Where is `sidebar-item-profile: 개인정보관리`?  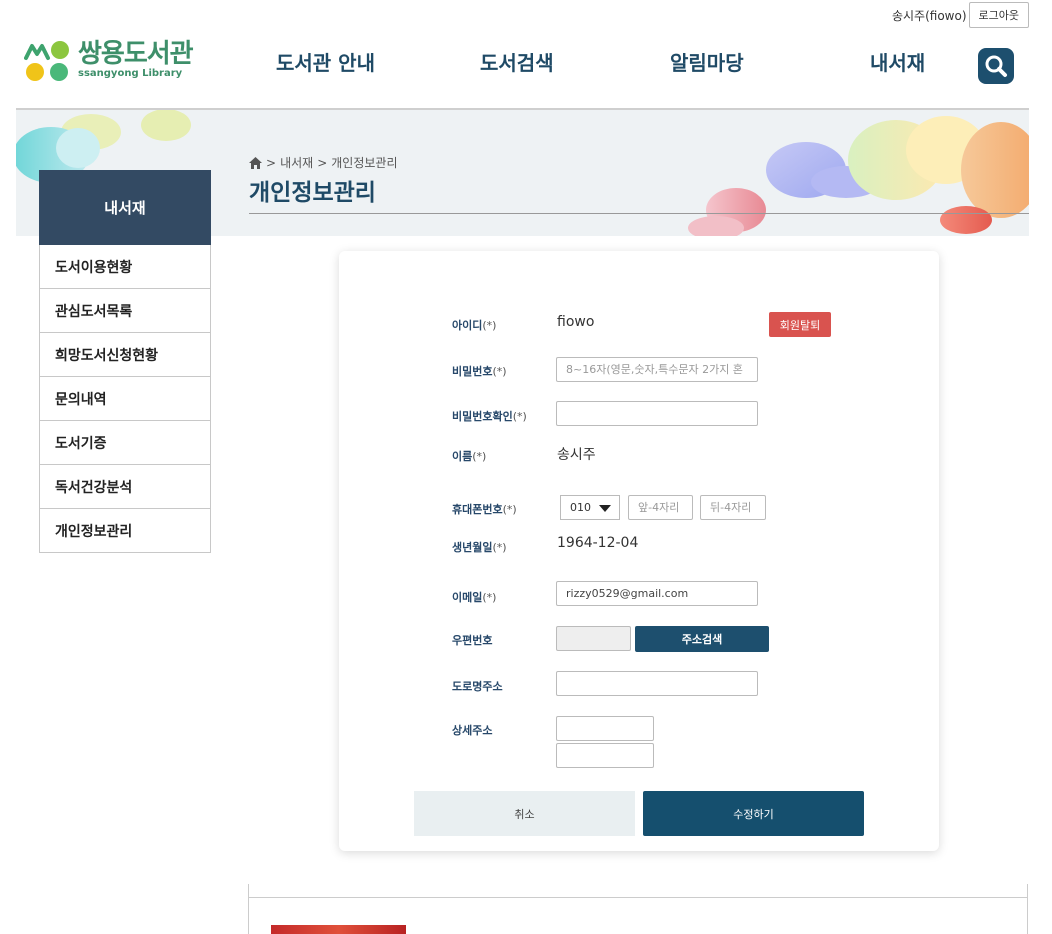 sidebar-item-profile: 개인정보관리 is located at coordinates (125, 531).